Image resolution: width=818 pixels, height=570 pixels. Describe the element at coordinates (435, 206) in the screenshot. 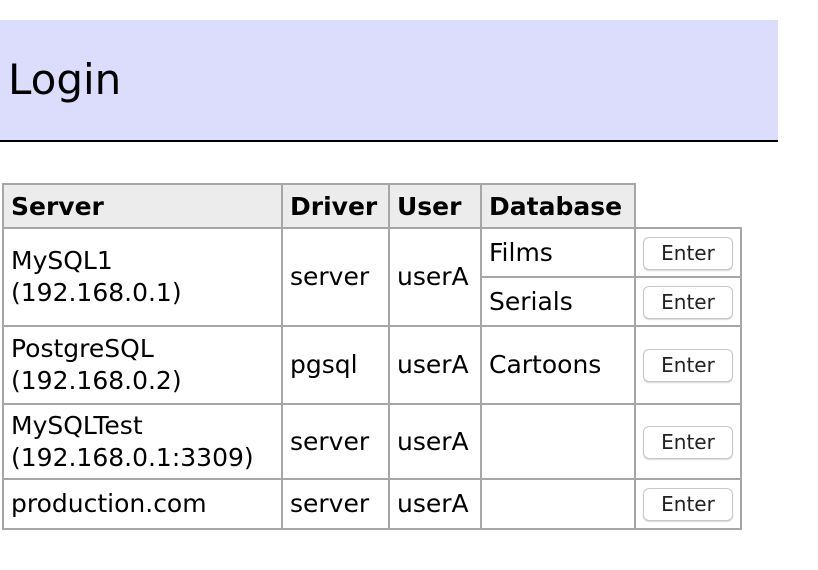

I see `column-header-user: User` at that location.